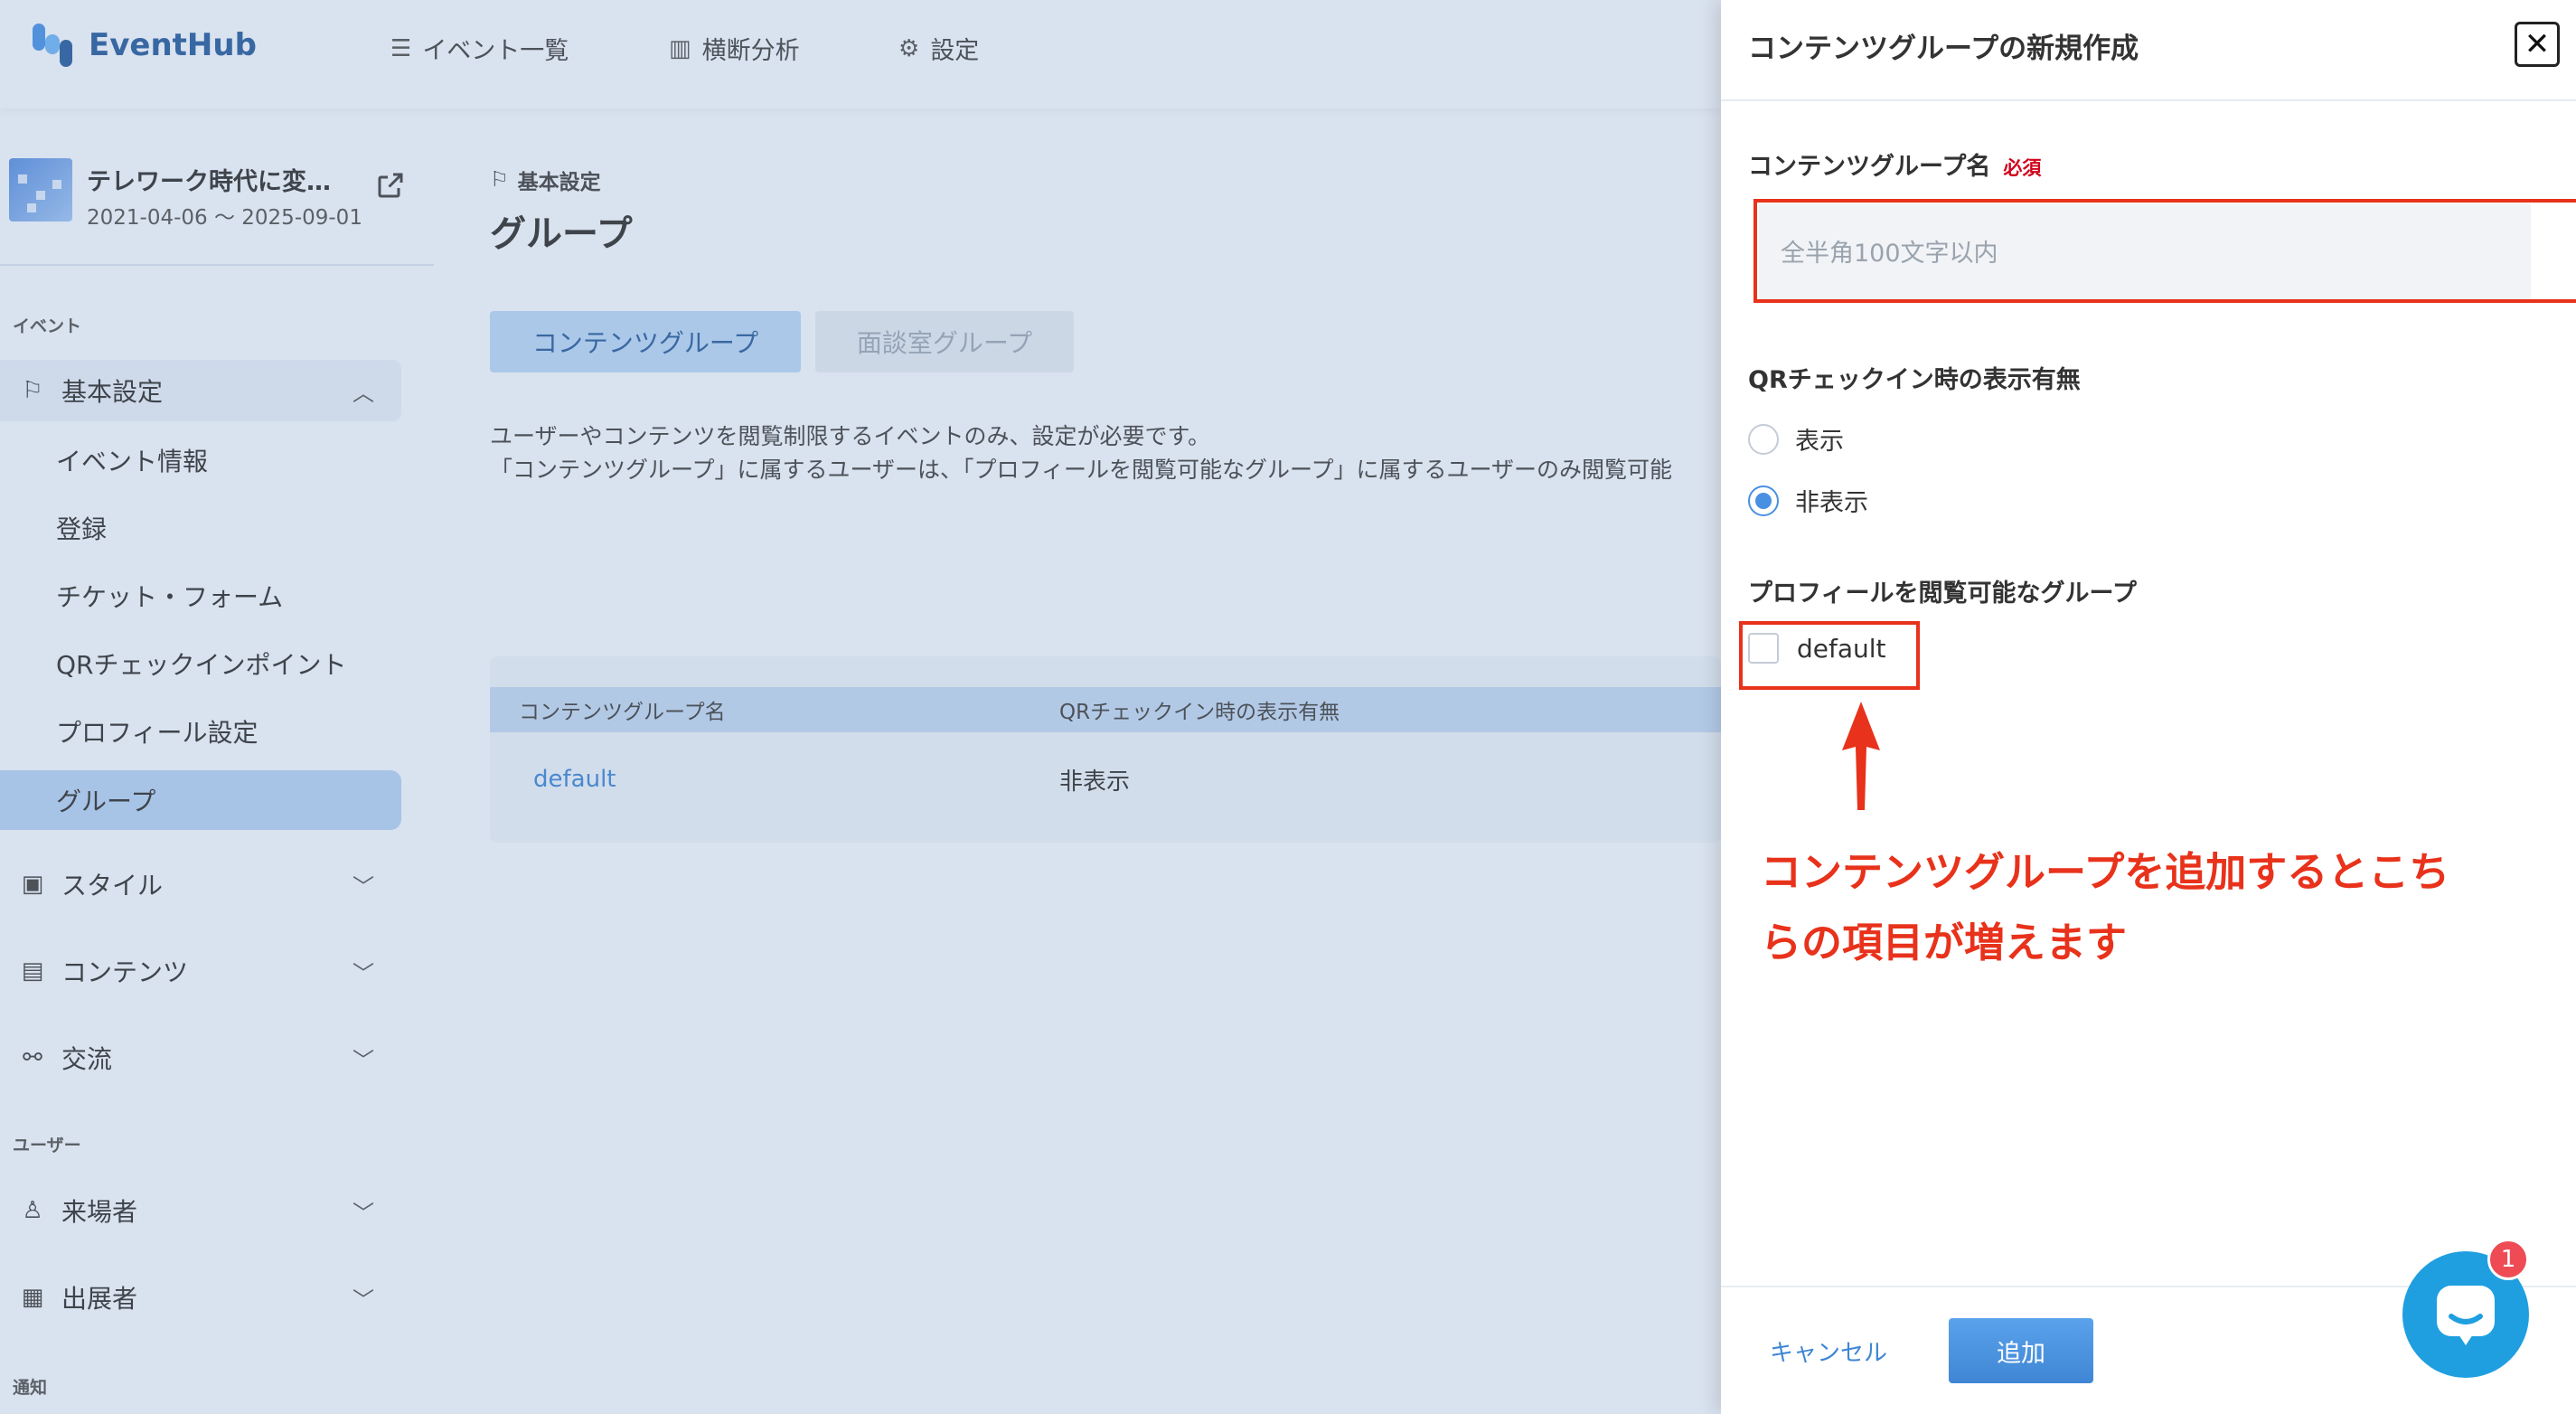 The image size is (2576, 1414). I want to click on add-button: 追加, so click(2021, 1350).